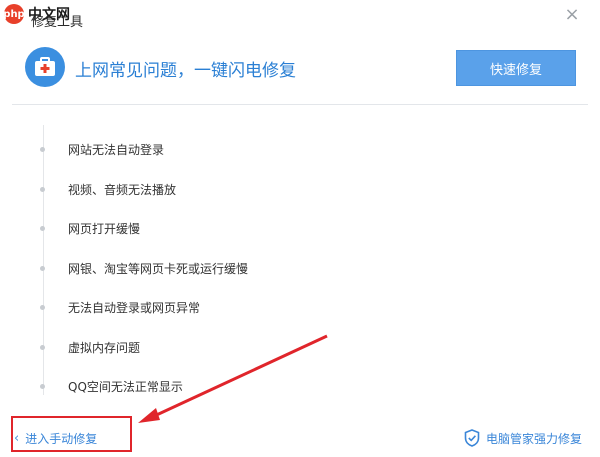  What do you see at coordinates (572, 15) in the screenshot?
I see `close-button: ×` at bounding box center [572, 15].